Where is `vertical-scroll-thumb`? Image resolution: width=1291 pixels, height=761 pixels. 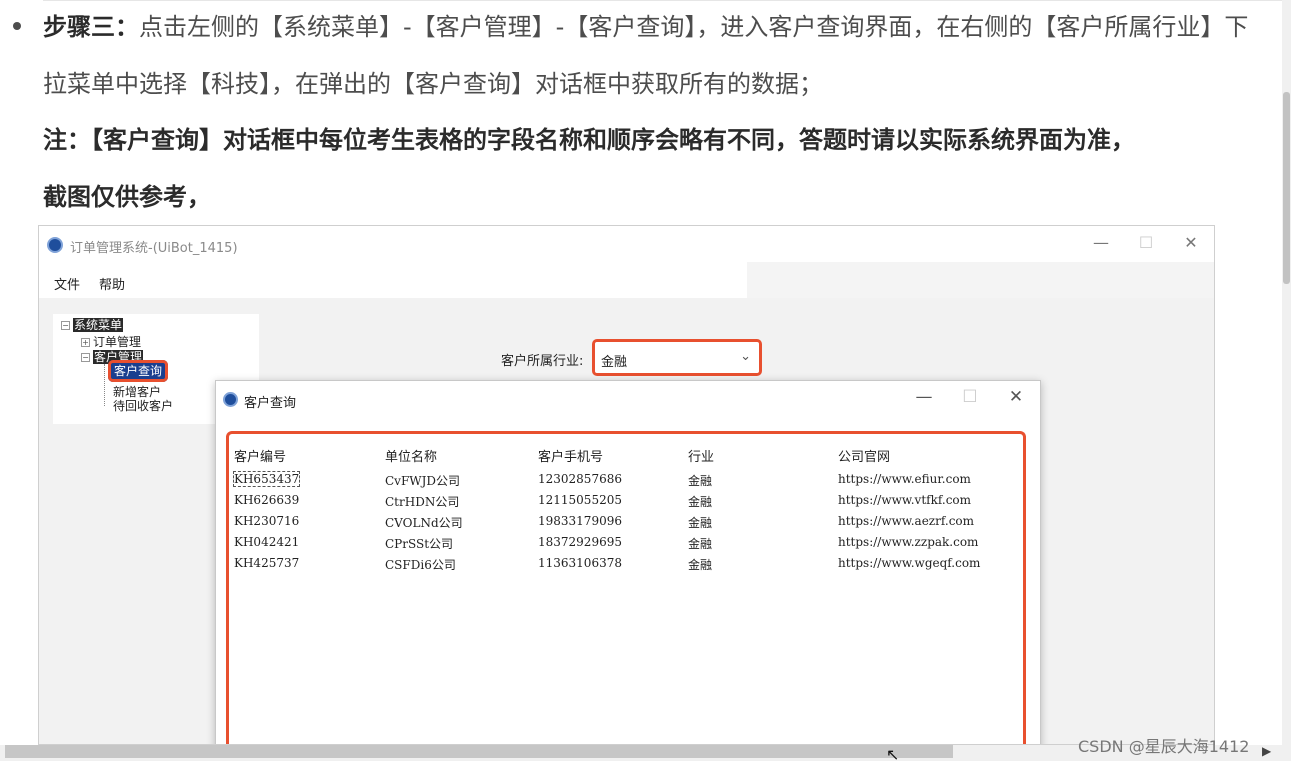
vertical-scroll-thumb is located at coordinates (1286, 188).